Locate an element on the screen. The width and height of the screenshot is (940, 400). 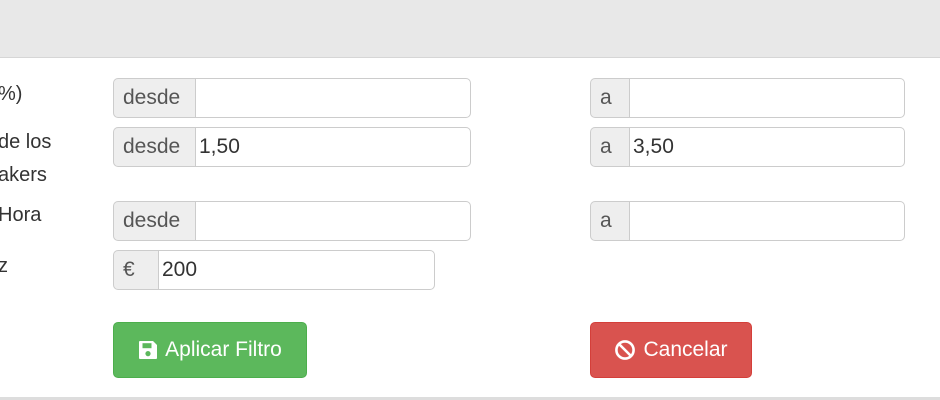
apply-filter-button: Aplicar Filtro is located at coordinates (210, 350).